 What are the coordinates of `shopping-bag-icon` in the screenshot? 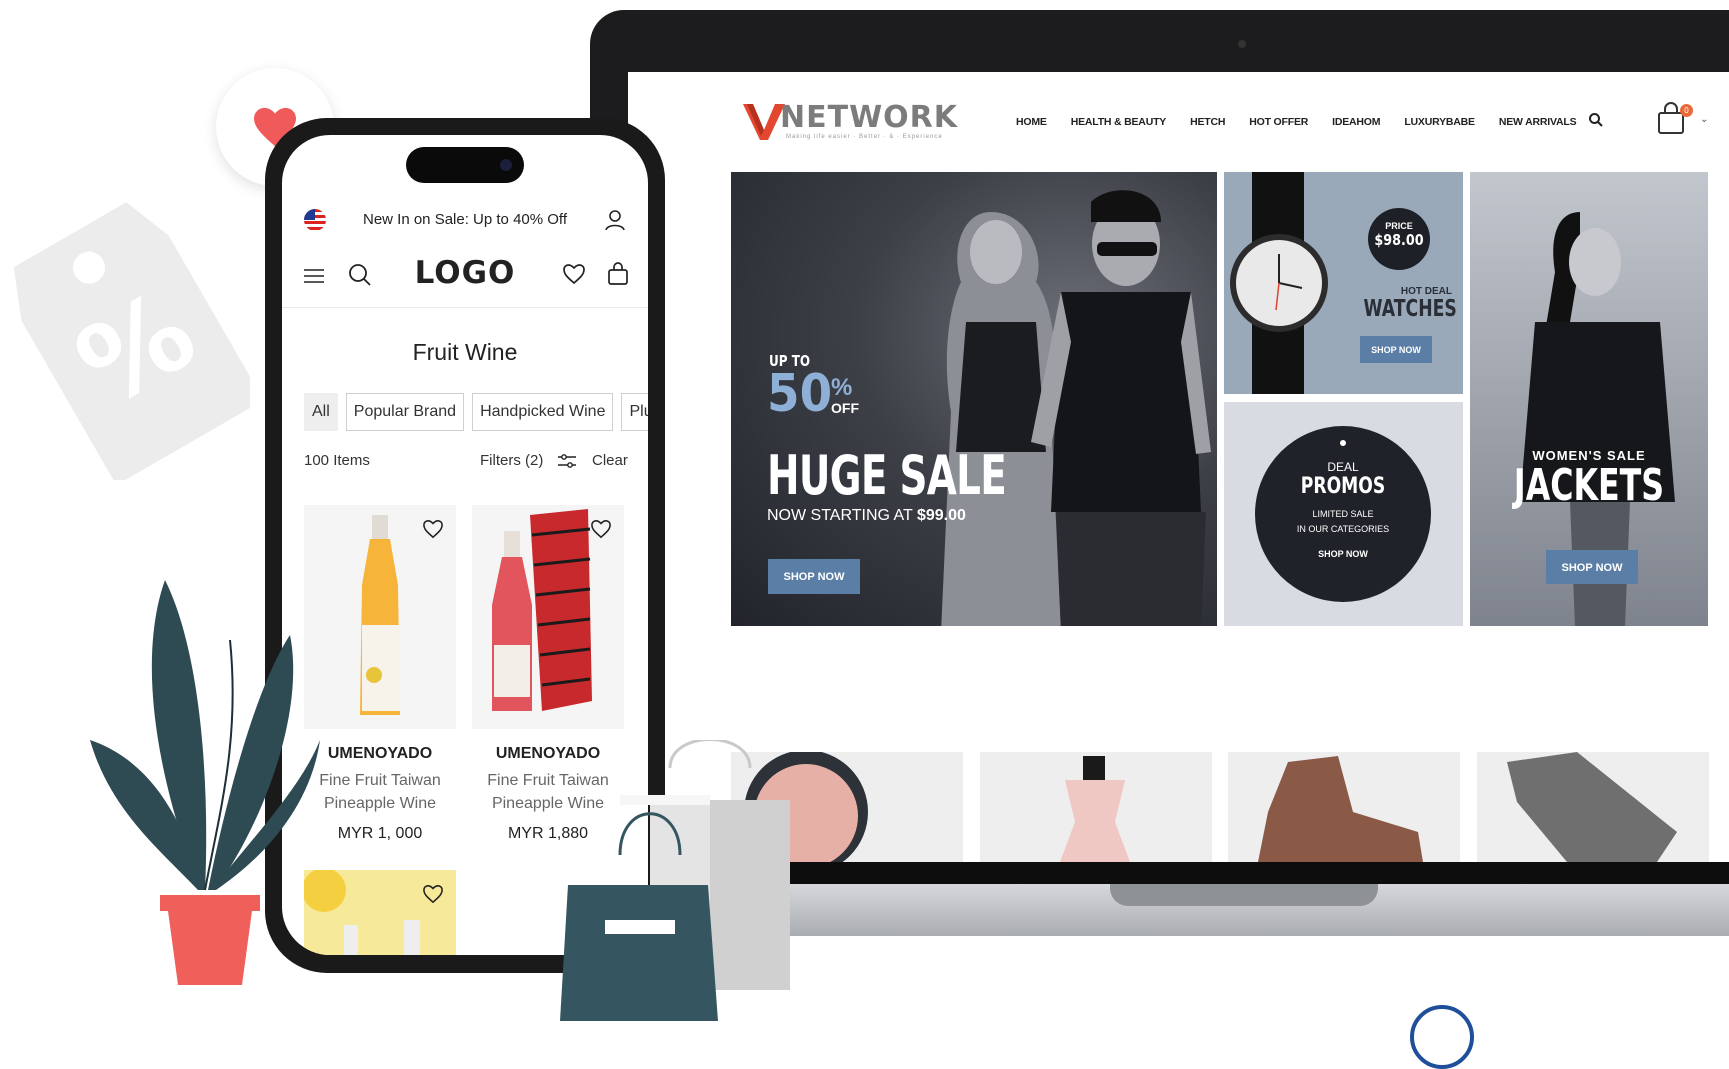 It's located at (618, 274).